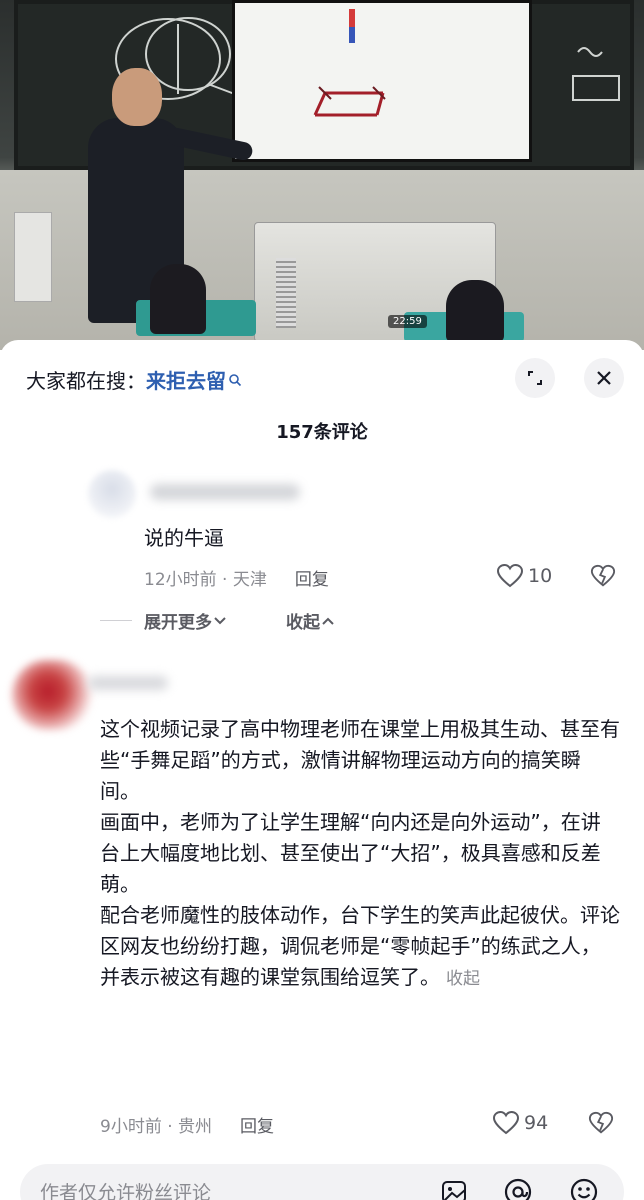 The image size is (644, 1200). I want to click on inline-collapse-button: 收起, so click(463, 979).